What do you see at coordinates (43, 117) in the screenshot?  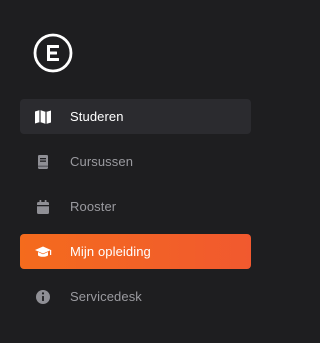 I see `map-icon` at bounding box center [43, 117].